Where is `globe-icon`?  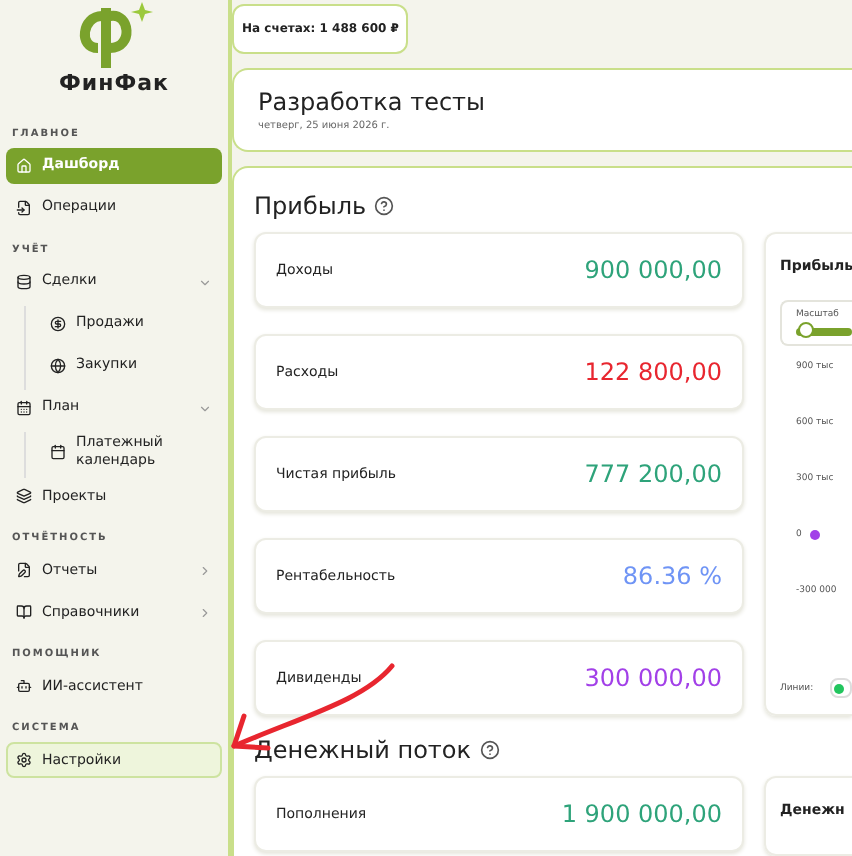 globe-icon is located at coordinates (58, 366).